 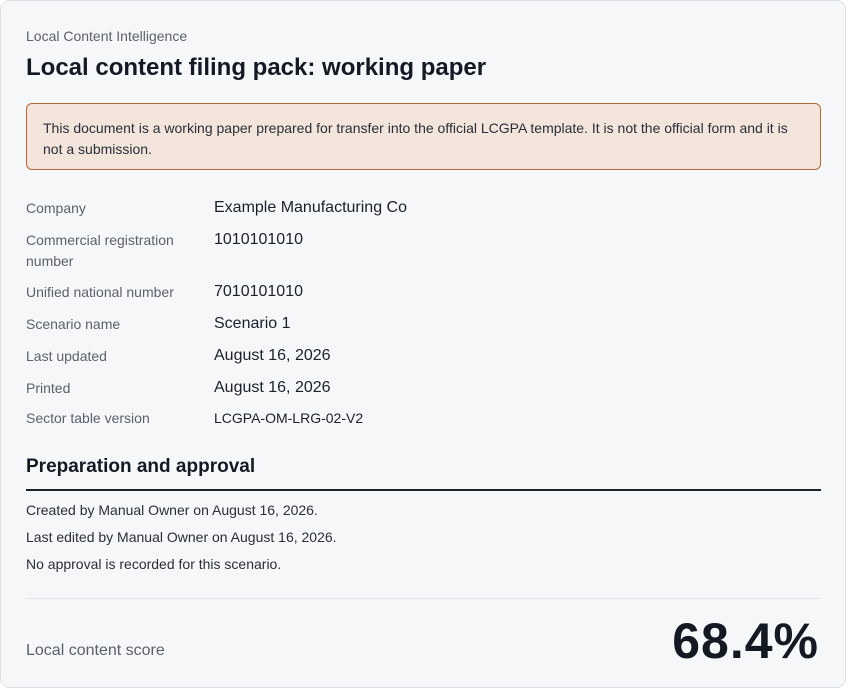 What do you see at coordinates (423, 598) in the screenshot?
I see `score-divider` at bounding box center [423, 598].